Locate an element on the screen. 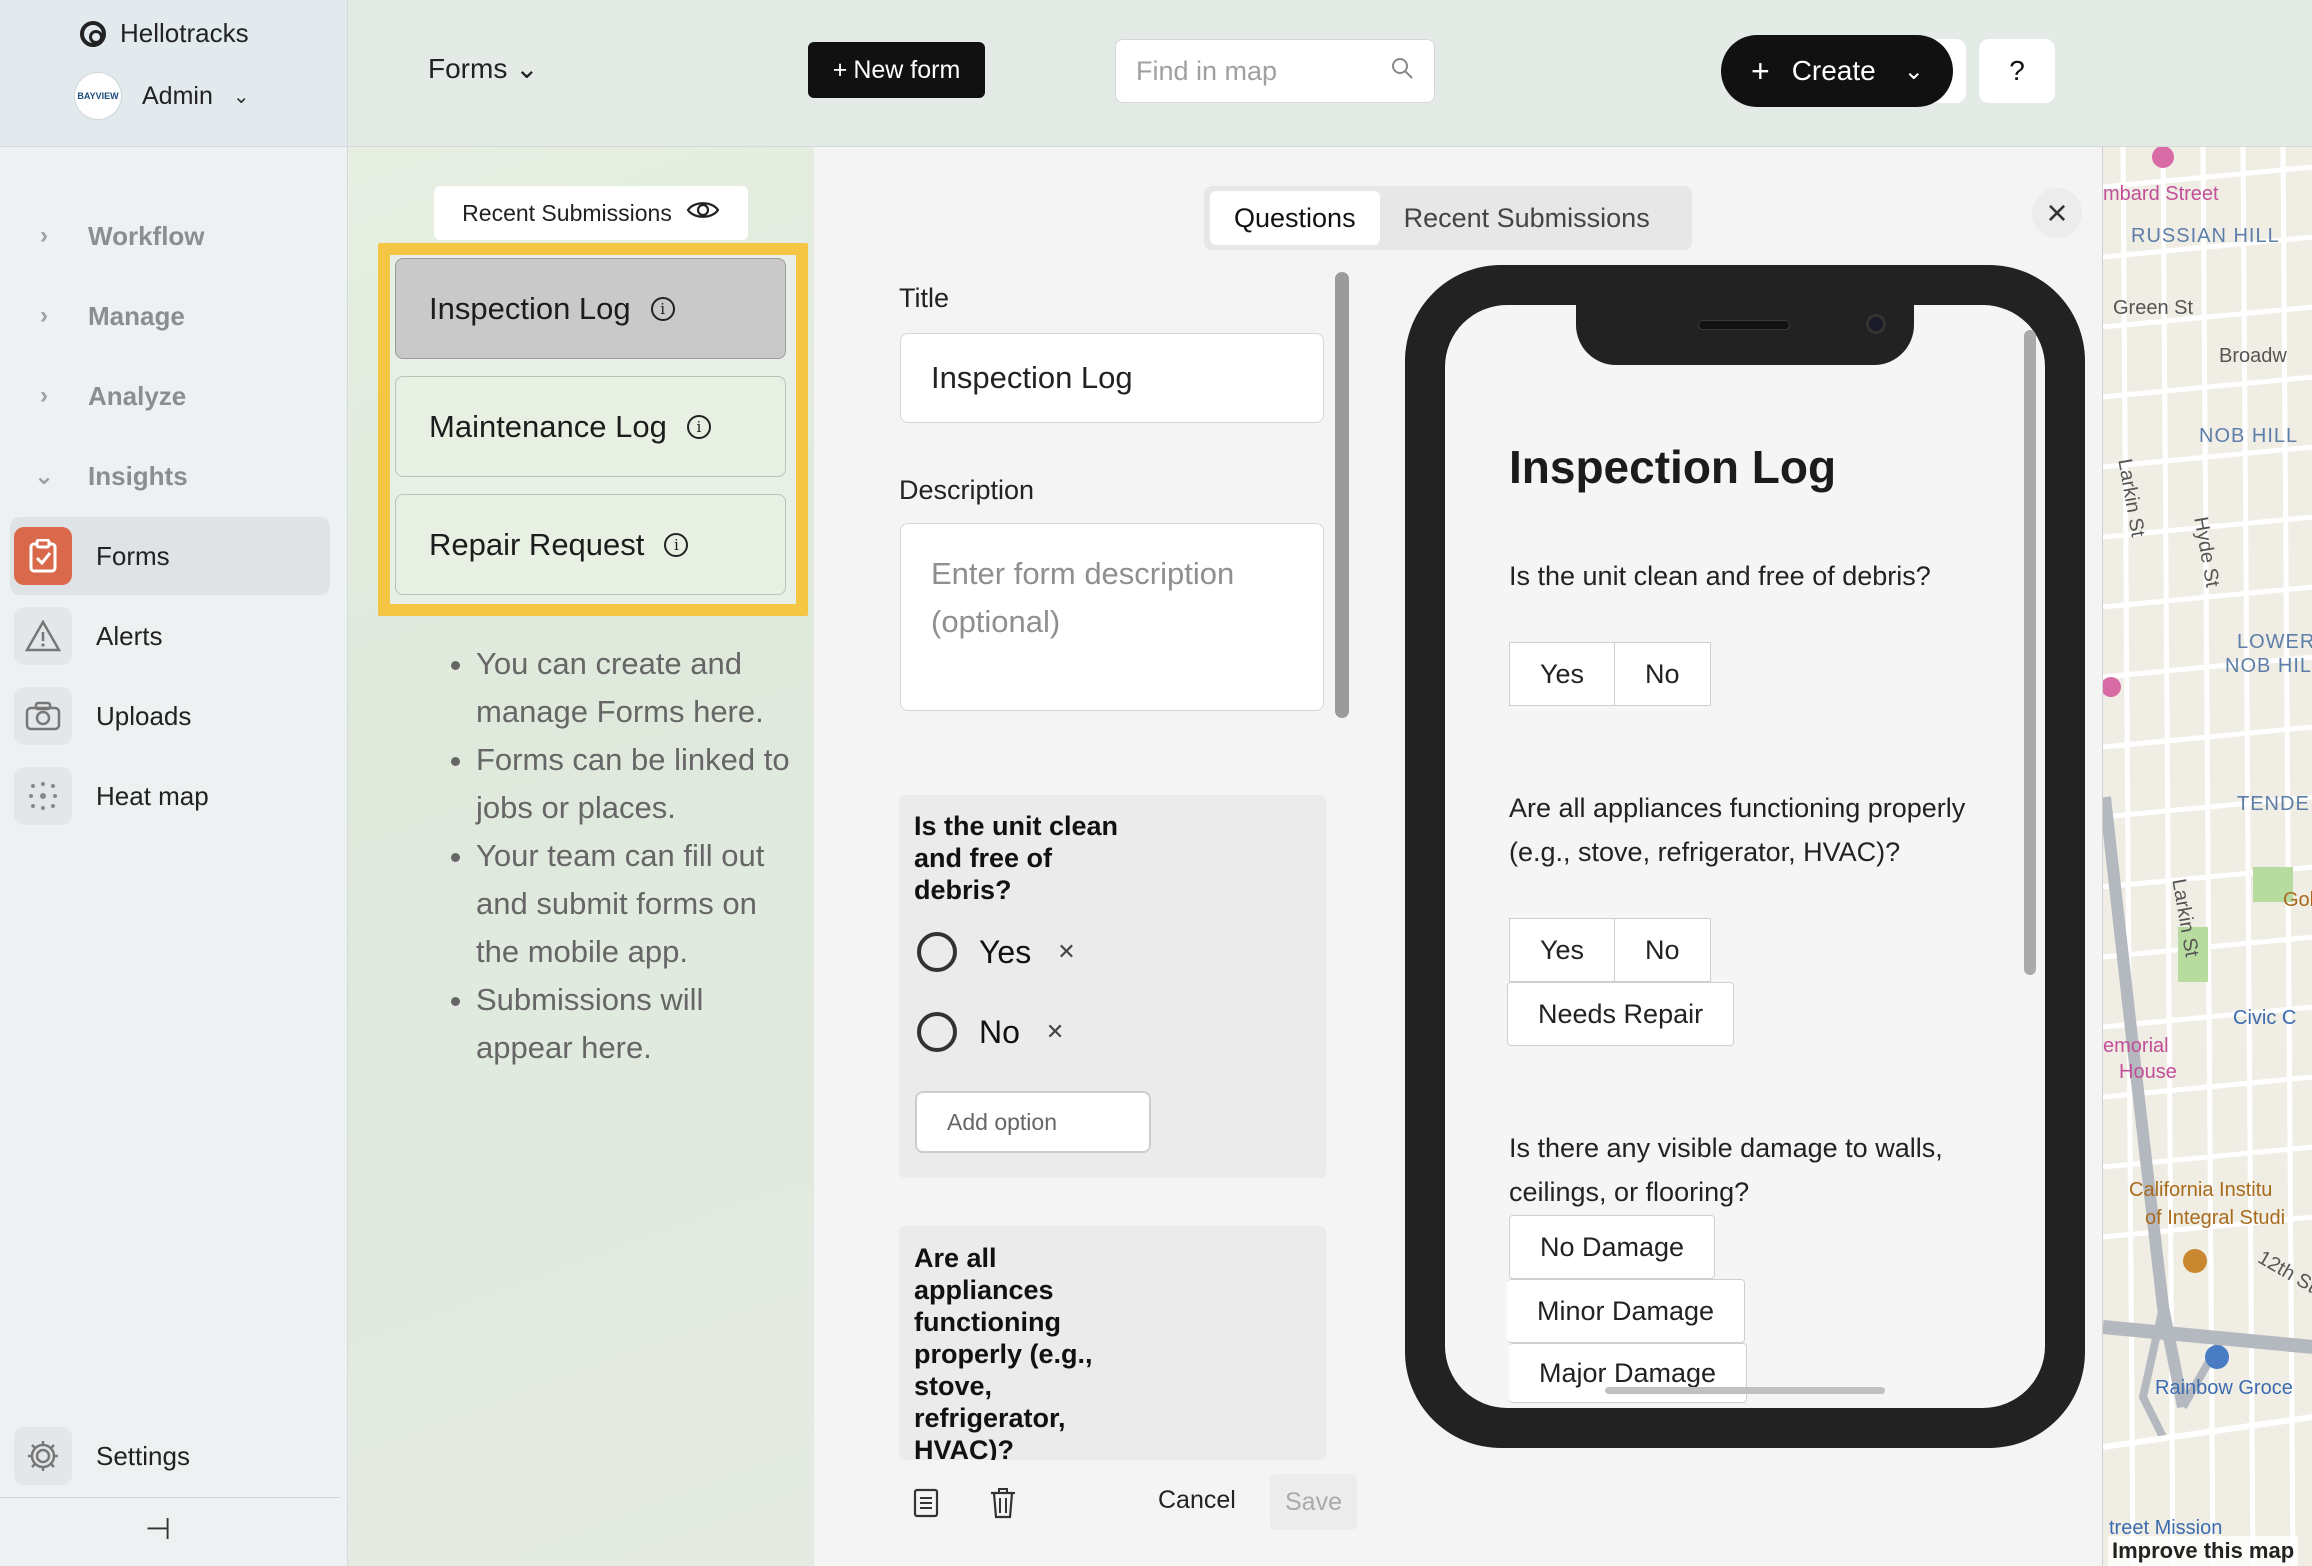  option-row: No ✕ is located at coordinates (990, 1032).